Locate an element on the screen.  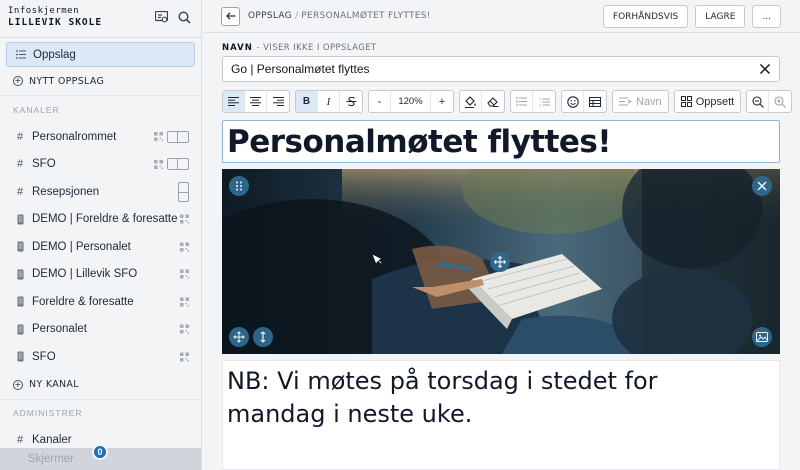
close-icon is located at coordinates (762, 186).